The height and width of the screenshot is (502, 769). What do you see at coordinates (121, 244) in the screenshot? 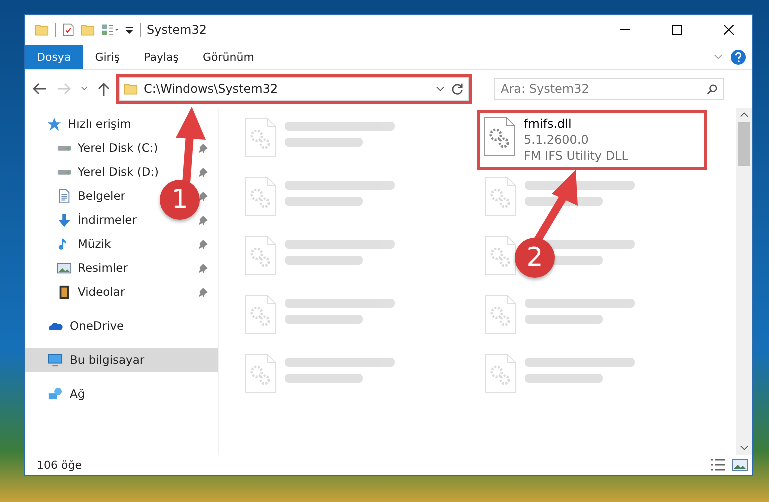
I see `sidebar-item: Müzik` at bounding box center [121, 244].